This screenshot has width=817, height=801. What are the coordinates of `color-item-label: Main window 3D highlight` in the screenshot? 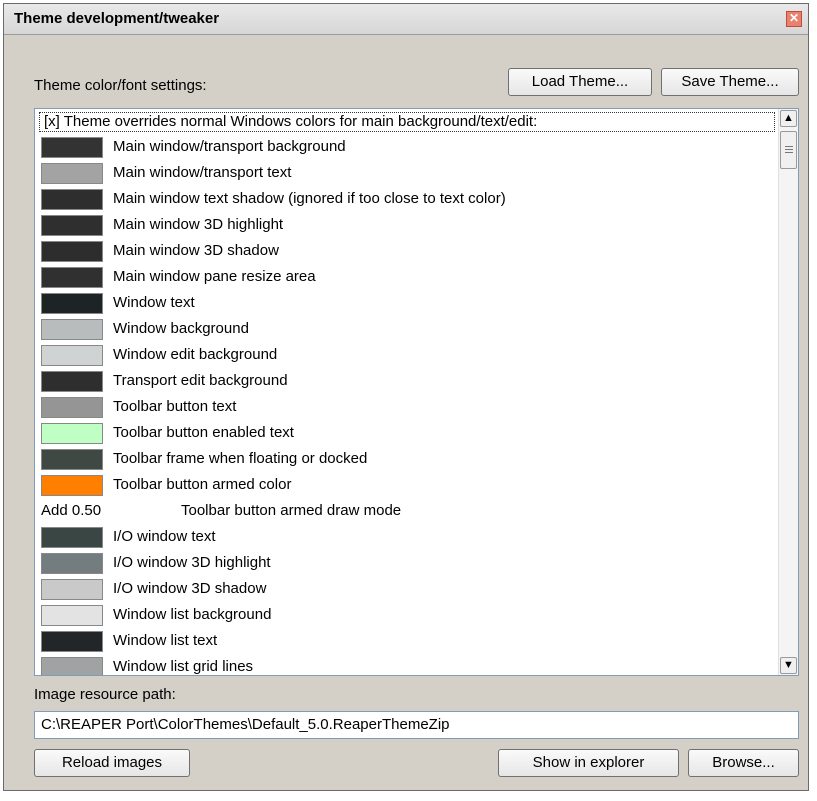 It's located at (198, 224).